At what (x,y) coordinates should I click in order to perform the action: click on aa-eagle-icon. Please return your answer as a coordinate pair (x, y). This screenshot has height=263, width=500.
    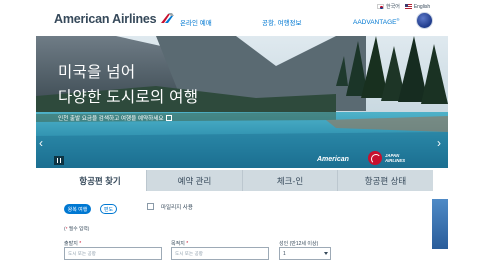
    Looking at the image, I should click on (168, 18).